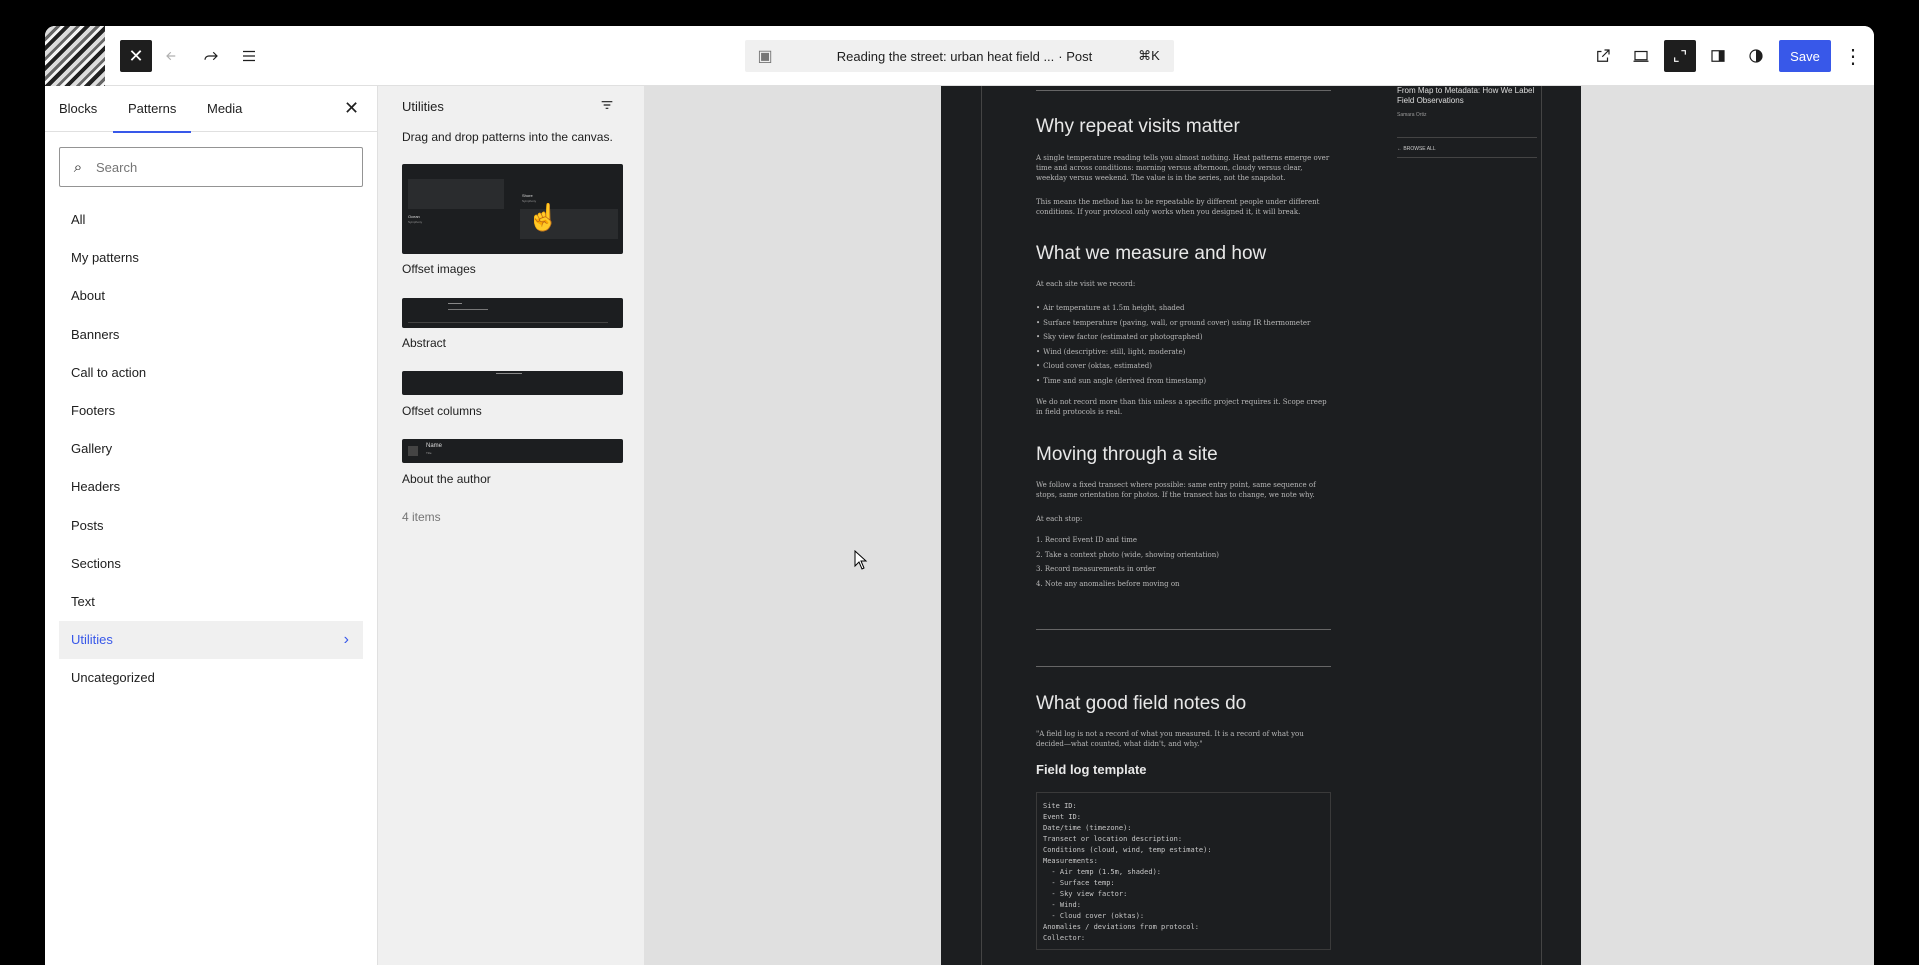 This screenshot has width=1919, height=965. I want to click on category-gallery: Gallery, so click(211, 449).